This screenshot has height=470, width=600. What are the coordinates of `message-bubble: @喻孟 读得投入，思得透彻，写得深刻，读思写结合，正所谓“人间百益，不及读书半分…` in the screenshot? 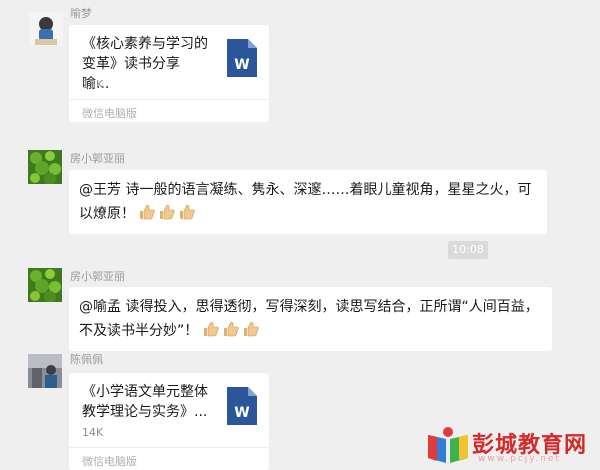 It's located at (310, 319).